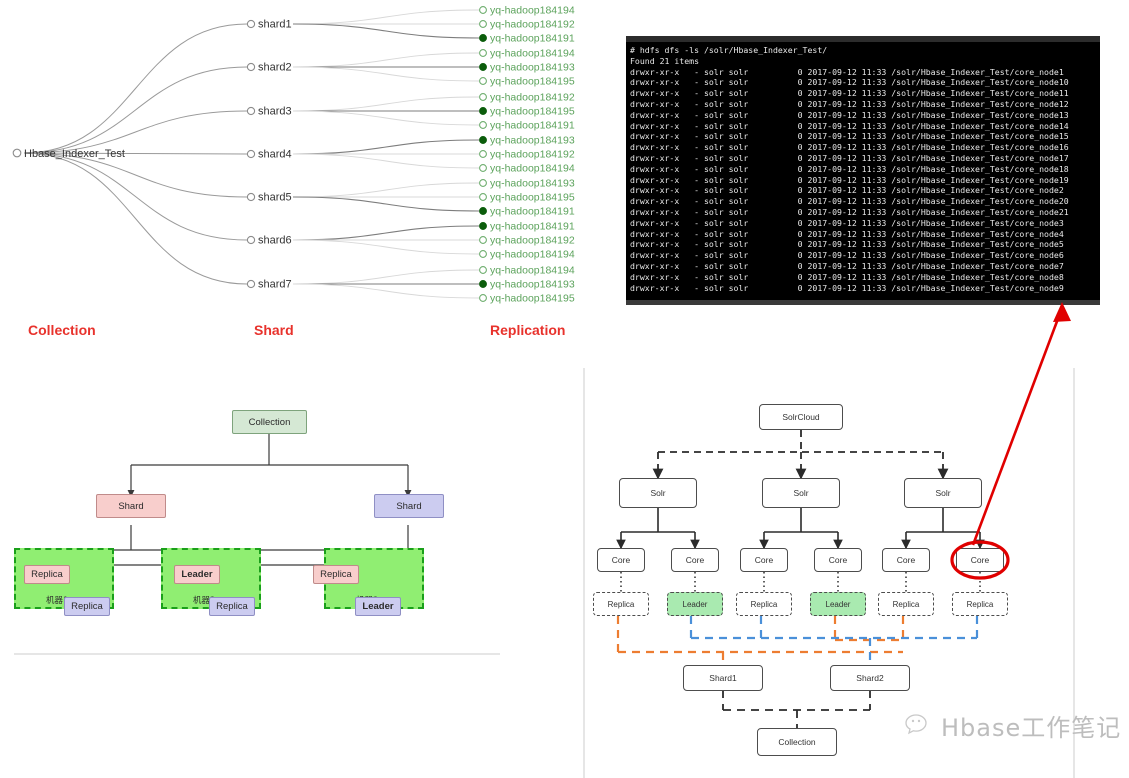 Image resolution: width=1129 pixels, height=778 pixels. What do you see at coordinates (916, 723) in the screenshot?
I see `wechat-icon` at bounding box center [916, 723].